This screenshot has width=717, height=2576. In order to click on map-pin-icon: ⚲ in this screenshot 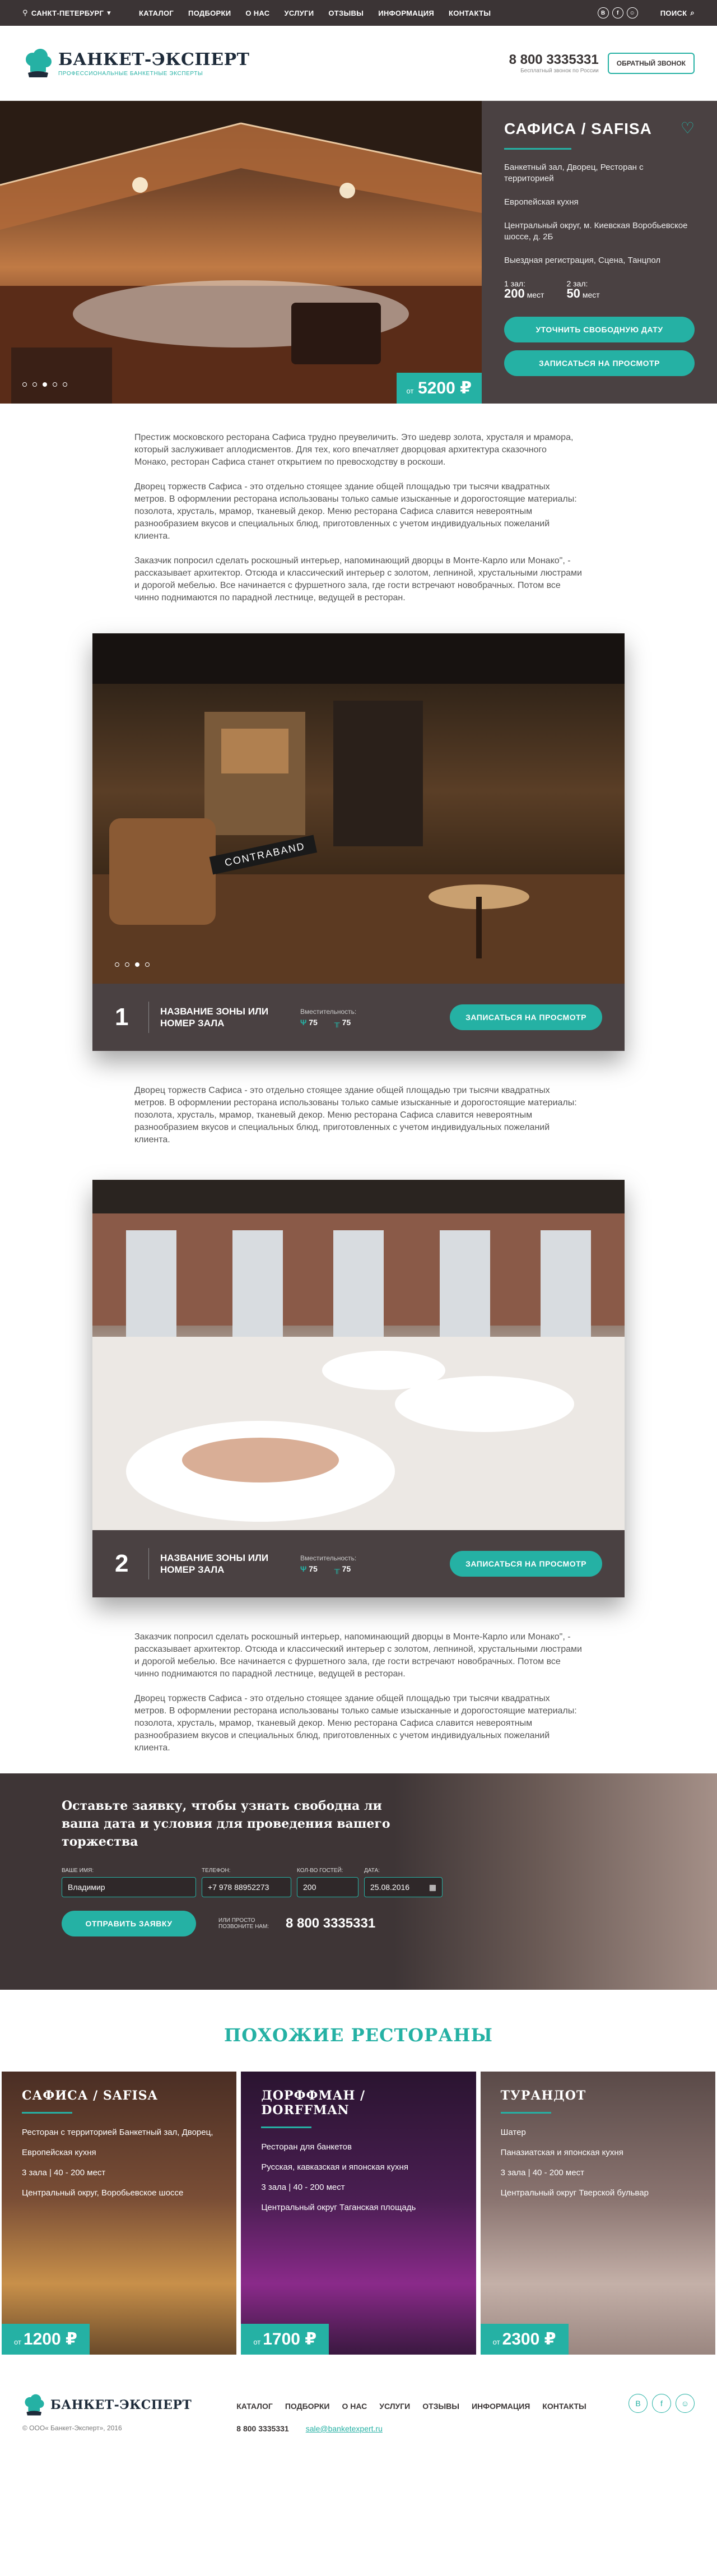, I will do `click(25, 12)`.